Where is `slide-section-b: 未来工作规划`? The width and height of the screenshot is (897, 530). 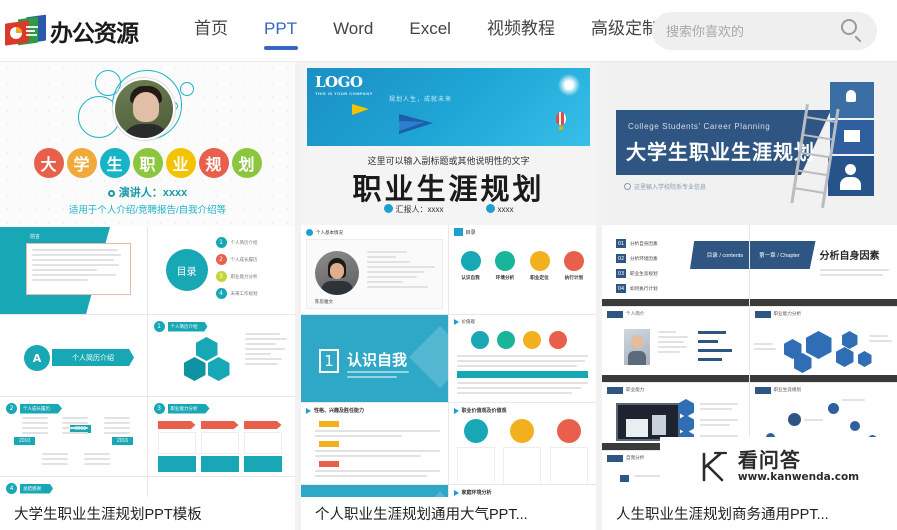
slide-section-b: 未来工作规划 is located at coordinates (221, 487).